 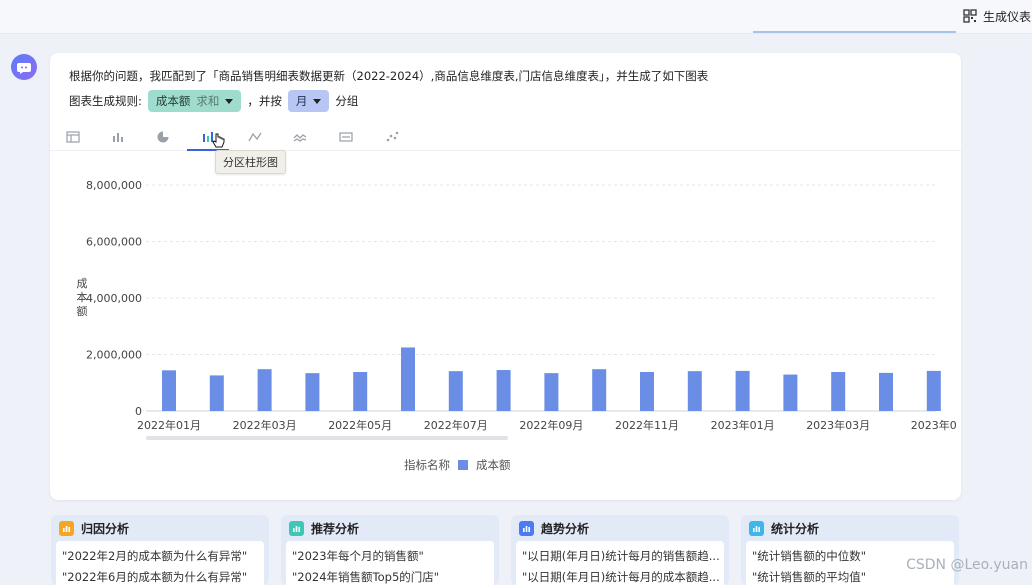 I want to click on legend-swatch, so click(x=463, y=465).